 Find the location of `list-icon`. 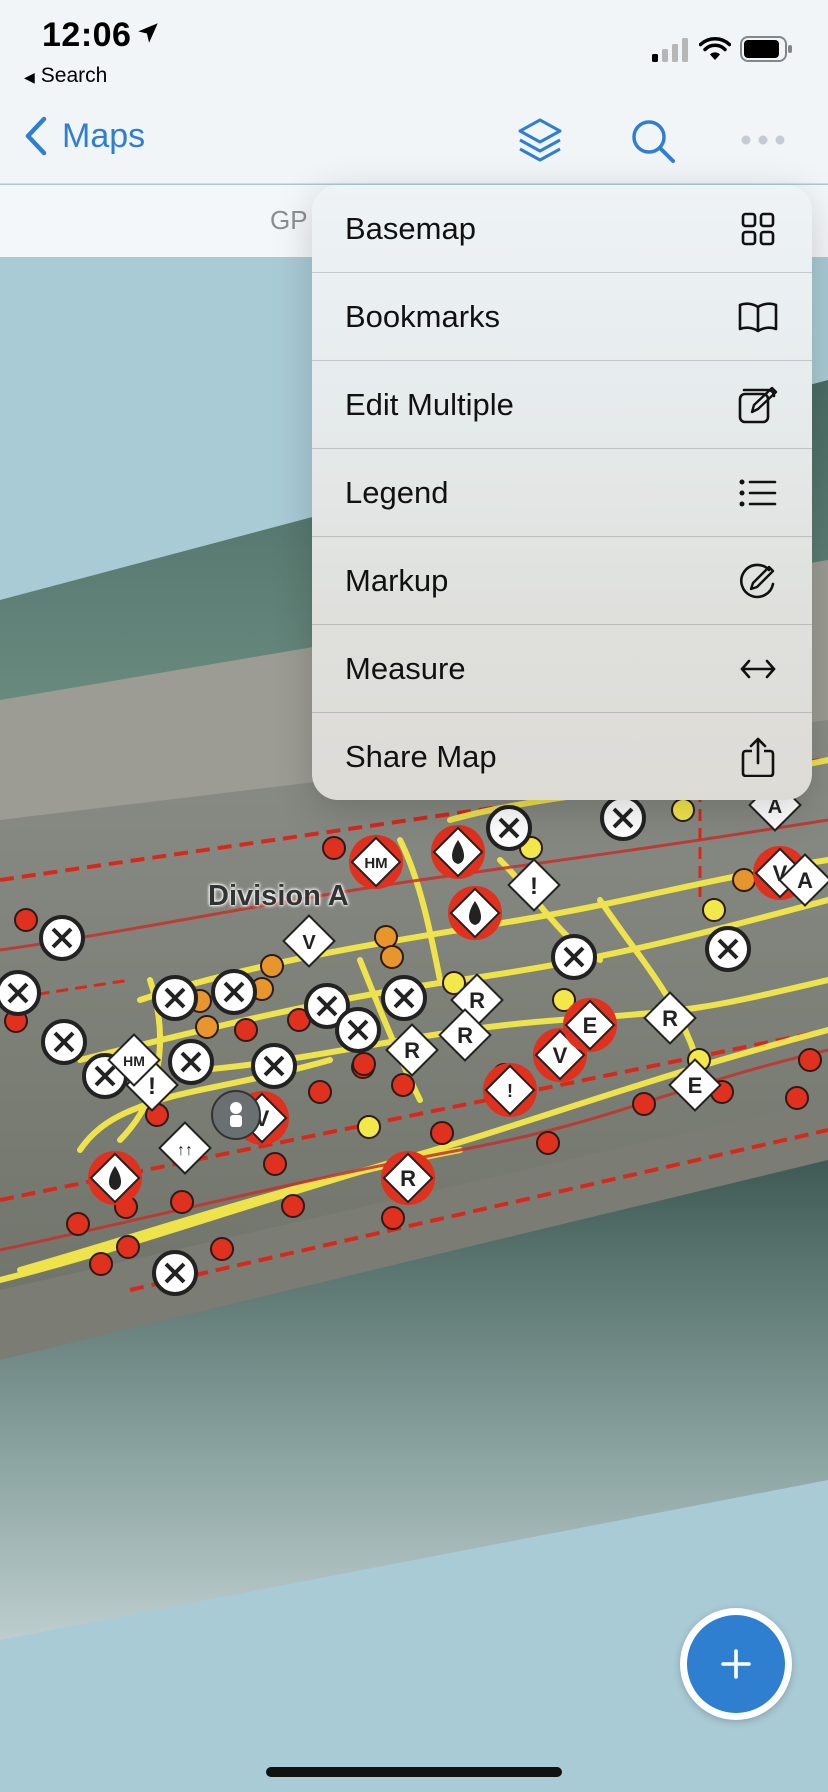

list-icon is located at coordinates (758, 493).